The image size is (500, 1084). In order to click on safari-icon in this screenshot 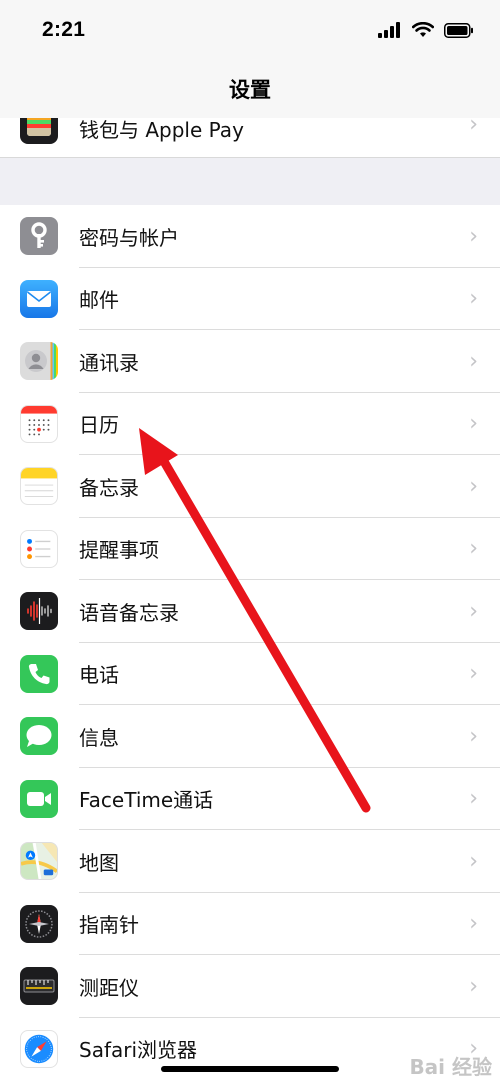, I will do `click(39, 1048)`.